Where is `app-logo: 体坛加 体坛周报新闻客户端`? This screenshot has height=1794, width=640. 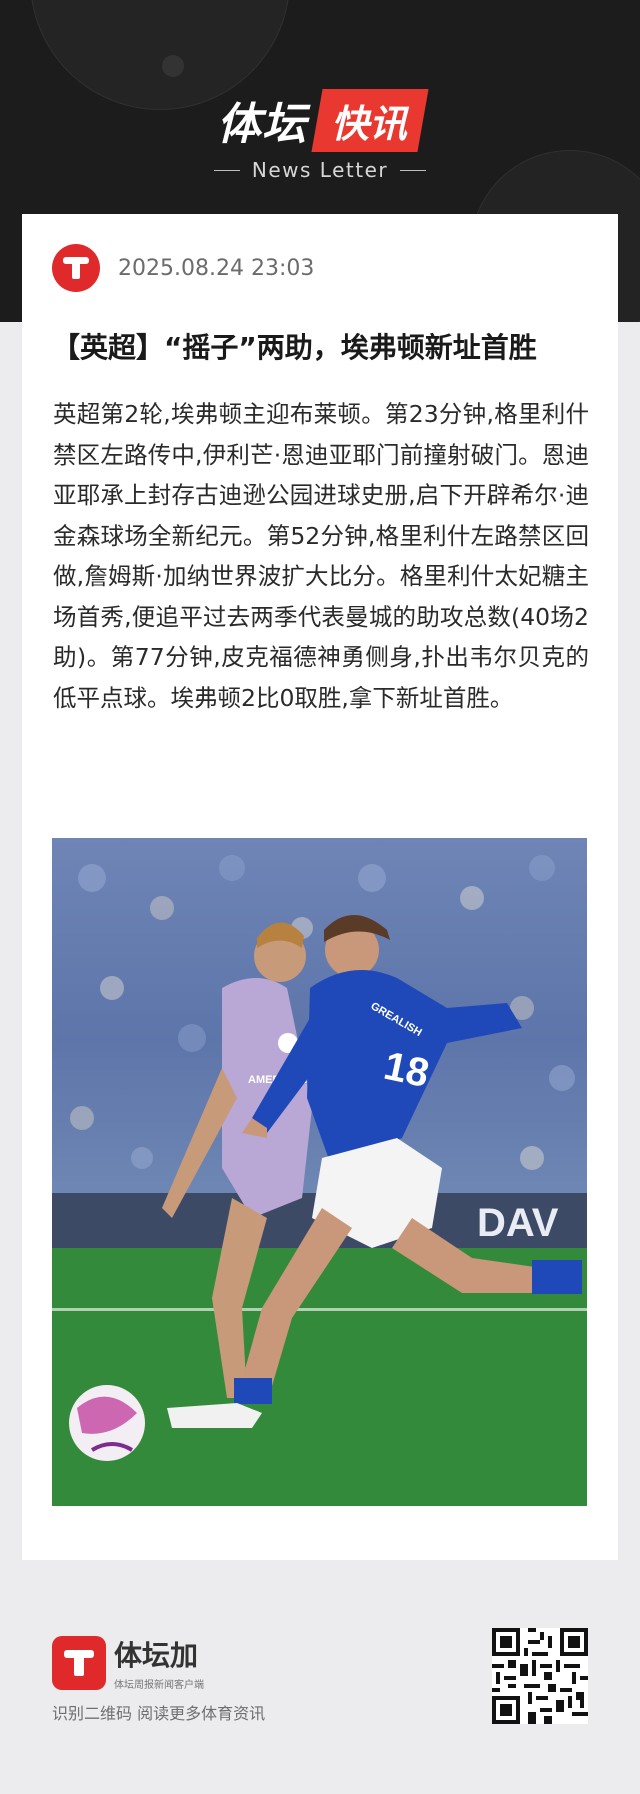 app-logo: 体坛加 体坛周报新闻客户端 is located at coordinates (128, 1662).